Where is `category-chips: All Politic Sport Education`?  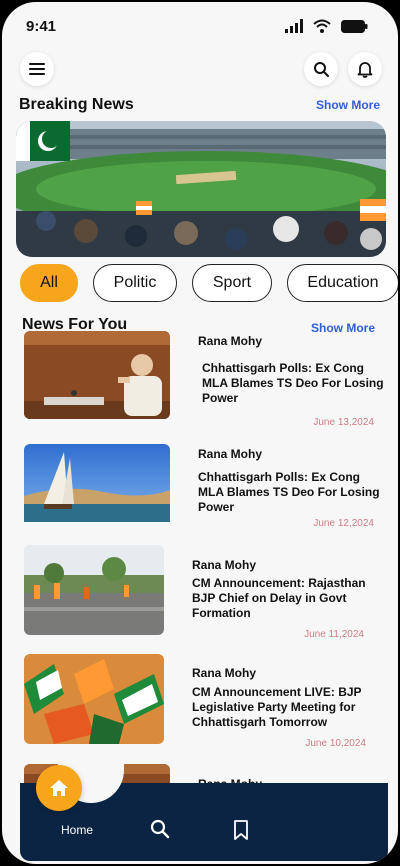
category-chips: All Politic Sport Education is located at coordinates (209, 284).